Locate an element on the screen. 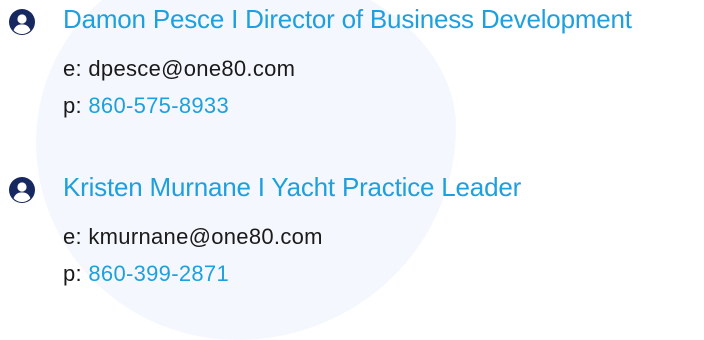  email-link: dpesce@one80.com is located at coordinates (191, 68).